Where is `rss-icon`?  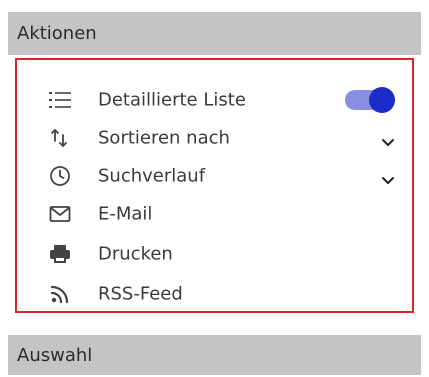 rss-icon is located at coordinates (60, 294).